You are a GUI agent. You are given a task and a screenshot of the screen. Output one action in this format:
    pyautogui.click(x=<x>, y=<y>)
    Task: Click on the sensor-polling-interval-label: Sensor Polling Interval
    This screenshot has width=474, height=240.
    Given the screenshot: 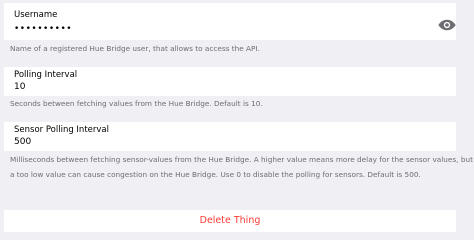 What is the action you would take?
    pyautogui.click(x=61, y=130)
    